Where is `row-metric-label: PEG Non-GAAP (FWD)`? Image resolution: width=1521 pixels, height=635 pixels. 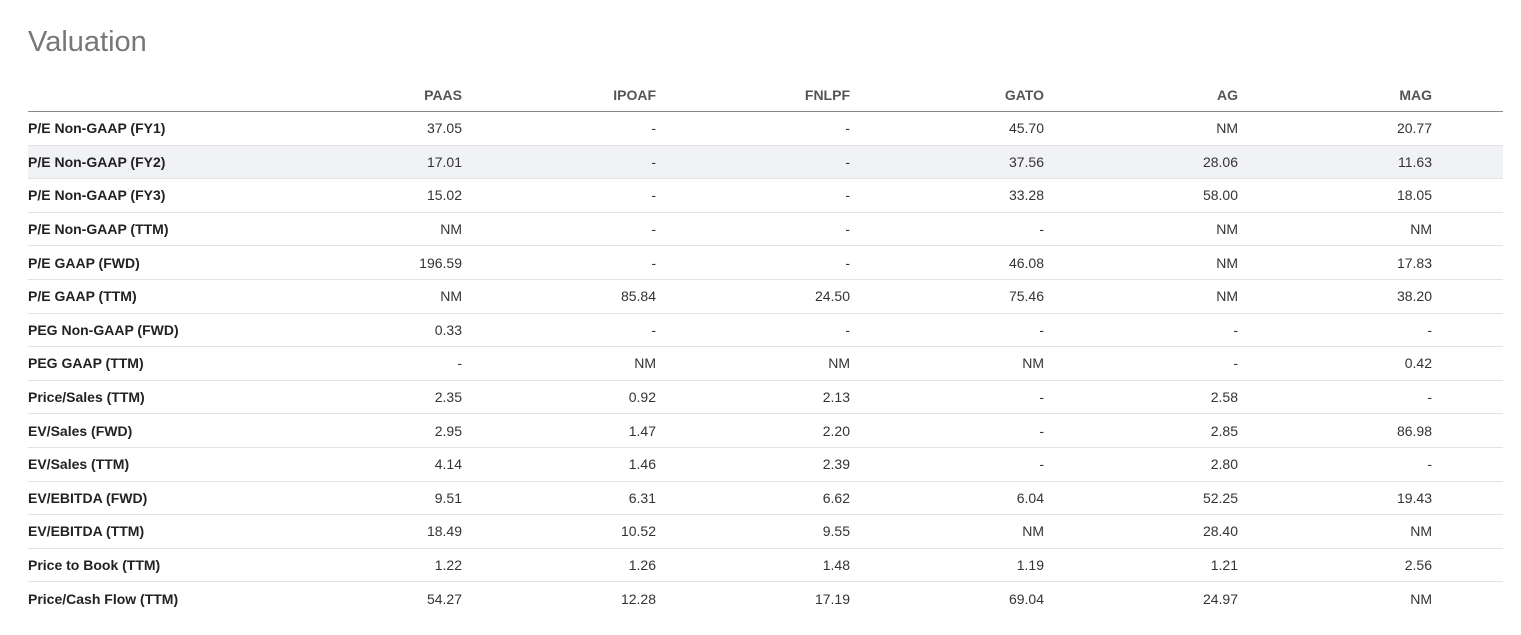
row-metric-label: PEG Non-GAAP (FWD) is located at coordinates (148, 330).